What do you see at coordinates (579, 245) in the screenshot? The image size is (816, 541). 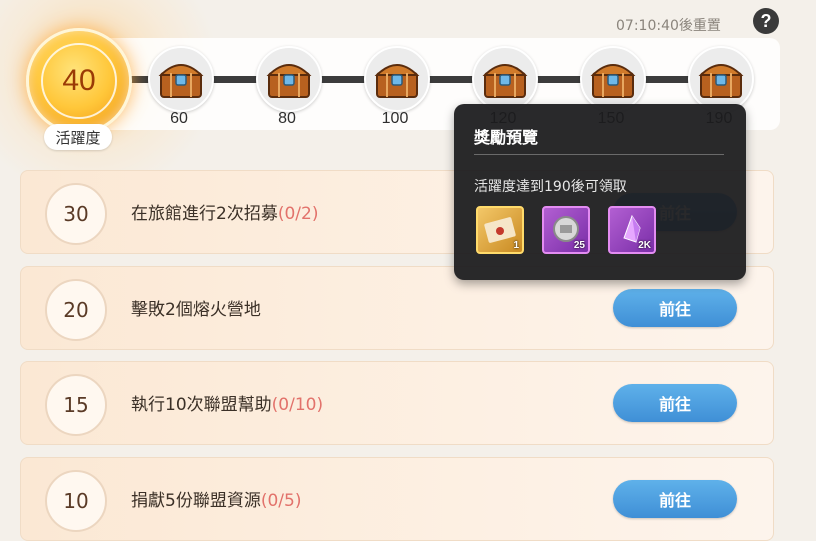 I see `reward-count: 25` at bounding box center [579, 245].